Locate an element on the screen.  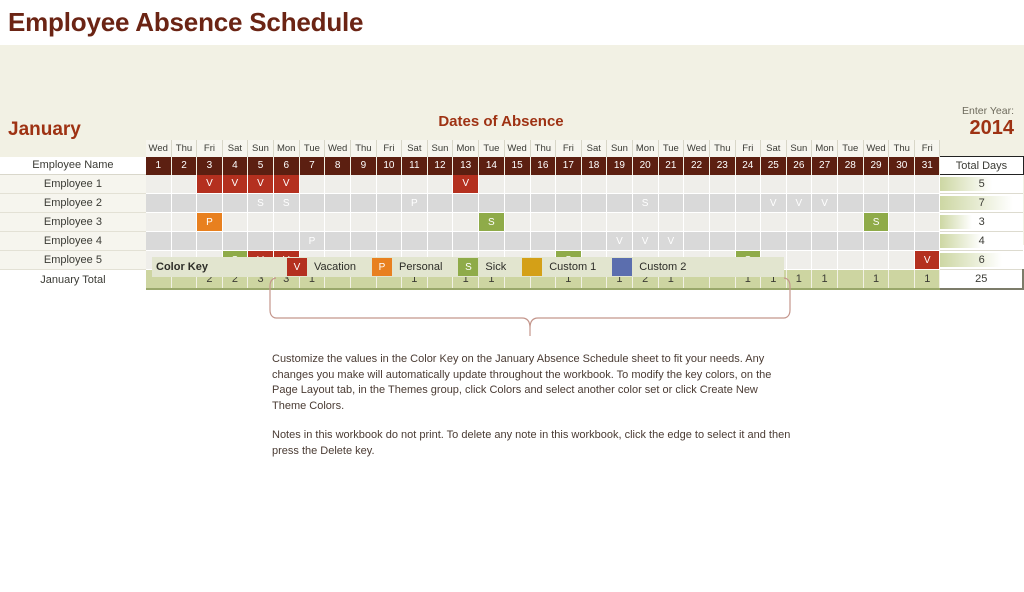
table-row: Employee 4PVVV4 is located at coordinates (511, 241).